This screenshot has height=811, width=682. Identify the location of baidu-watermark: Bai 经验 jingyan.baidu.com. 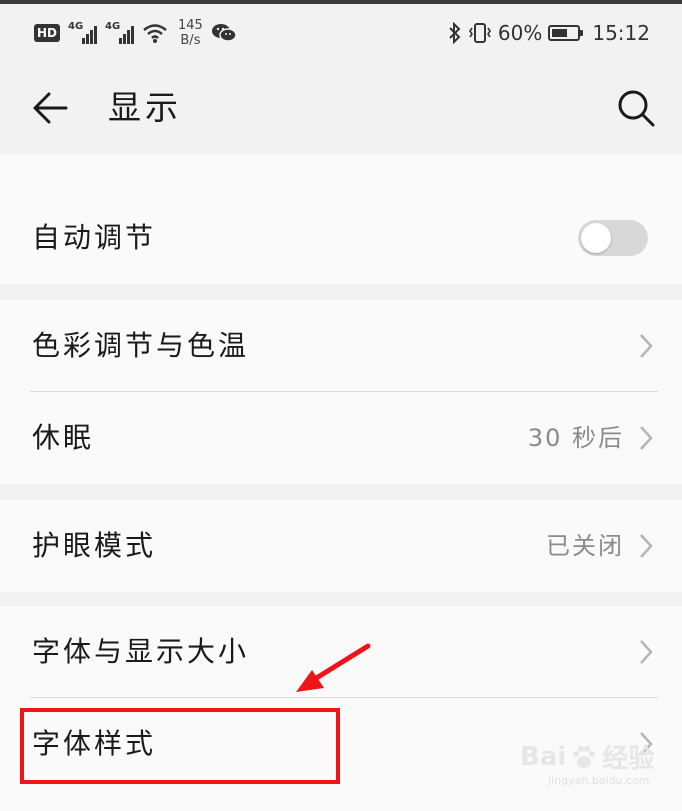
(587, 763).